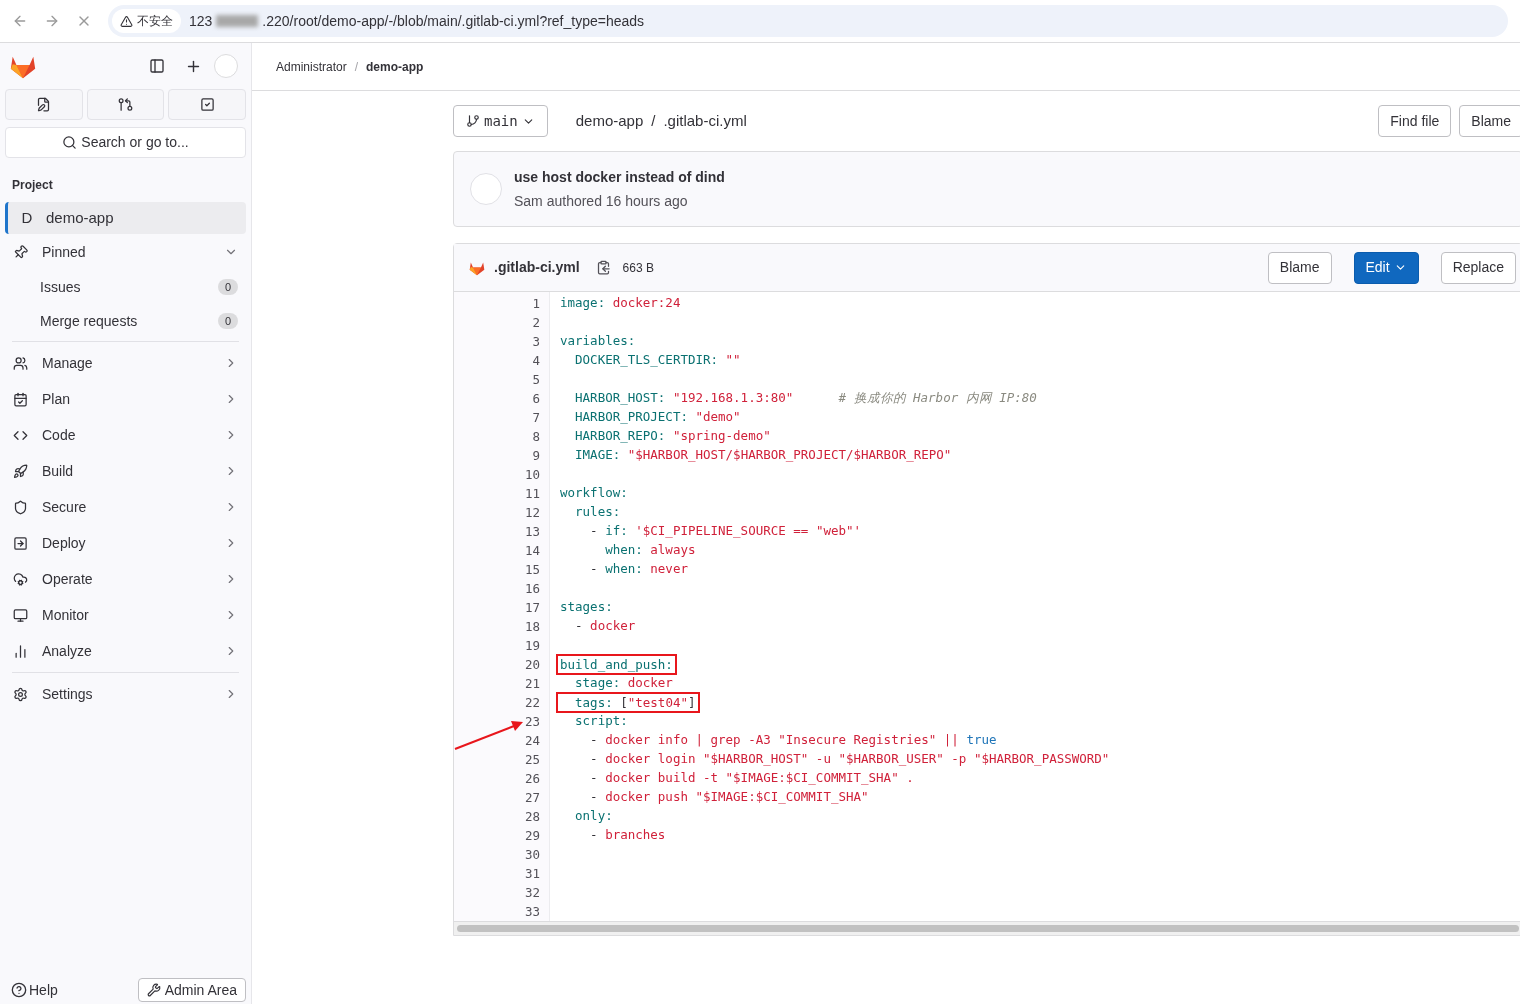 Image resolution: width=1520 pixels, height=1004 pixels. I want to click on line-number: 12, so click(532, 512).